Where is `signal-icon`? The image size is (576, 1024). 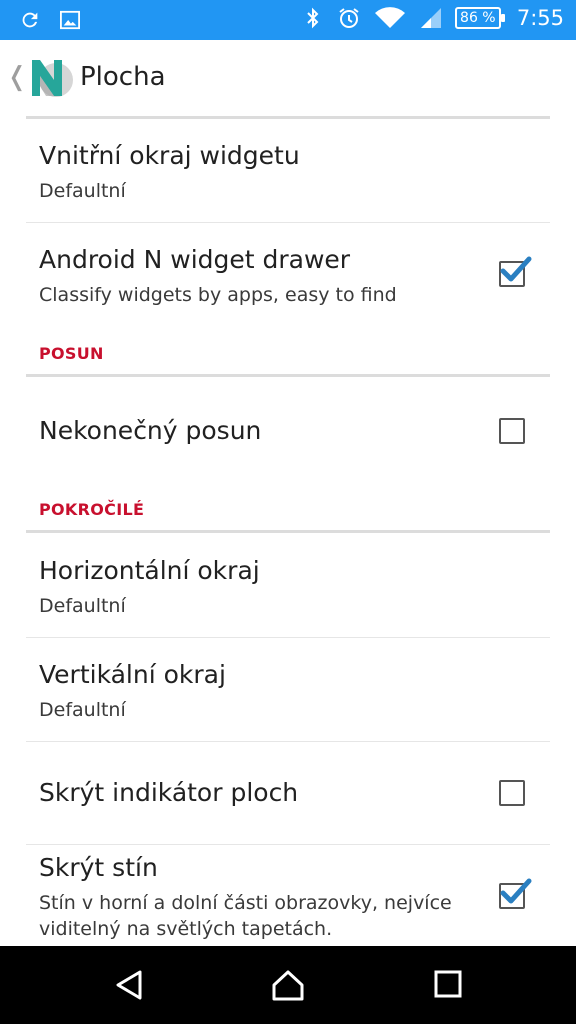 signal-icon is located at coordinates (431, 18).